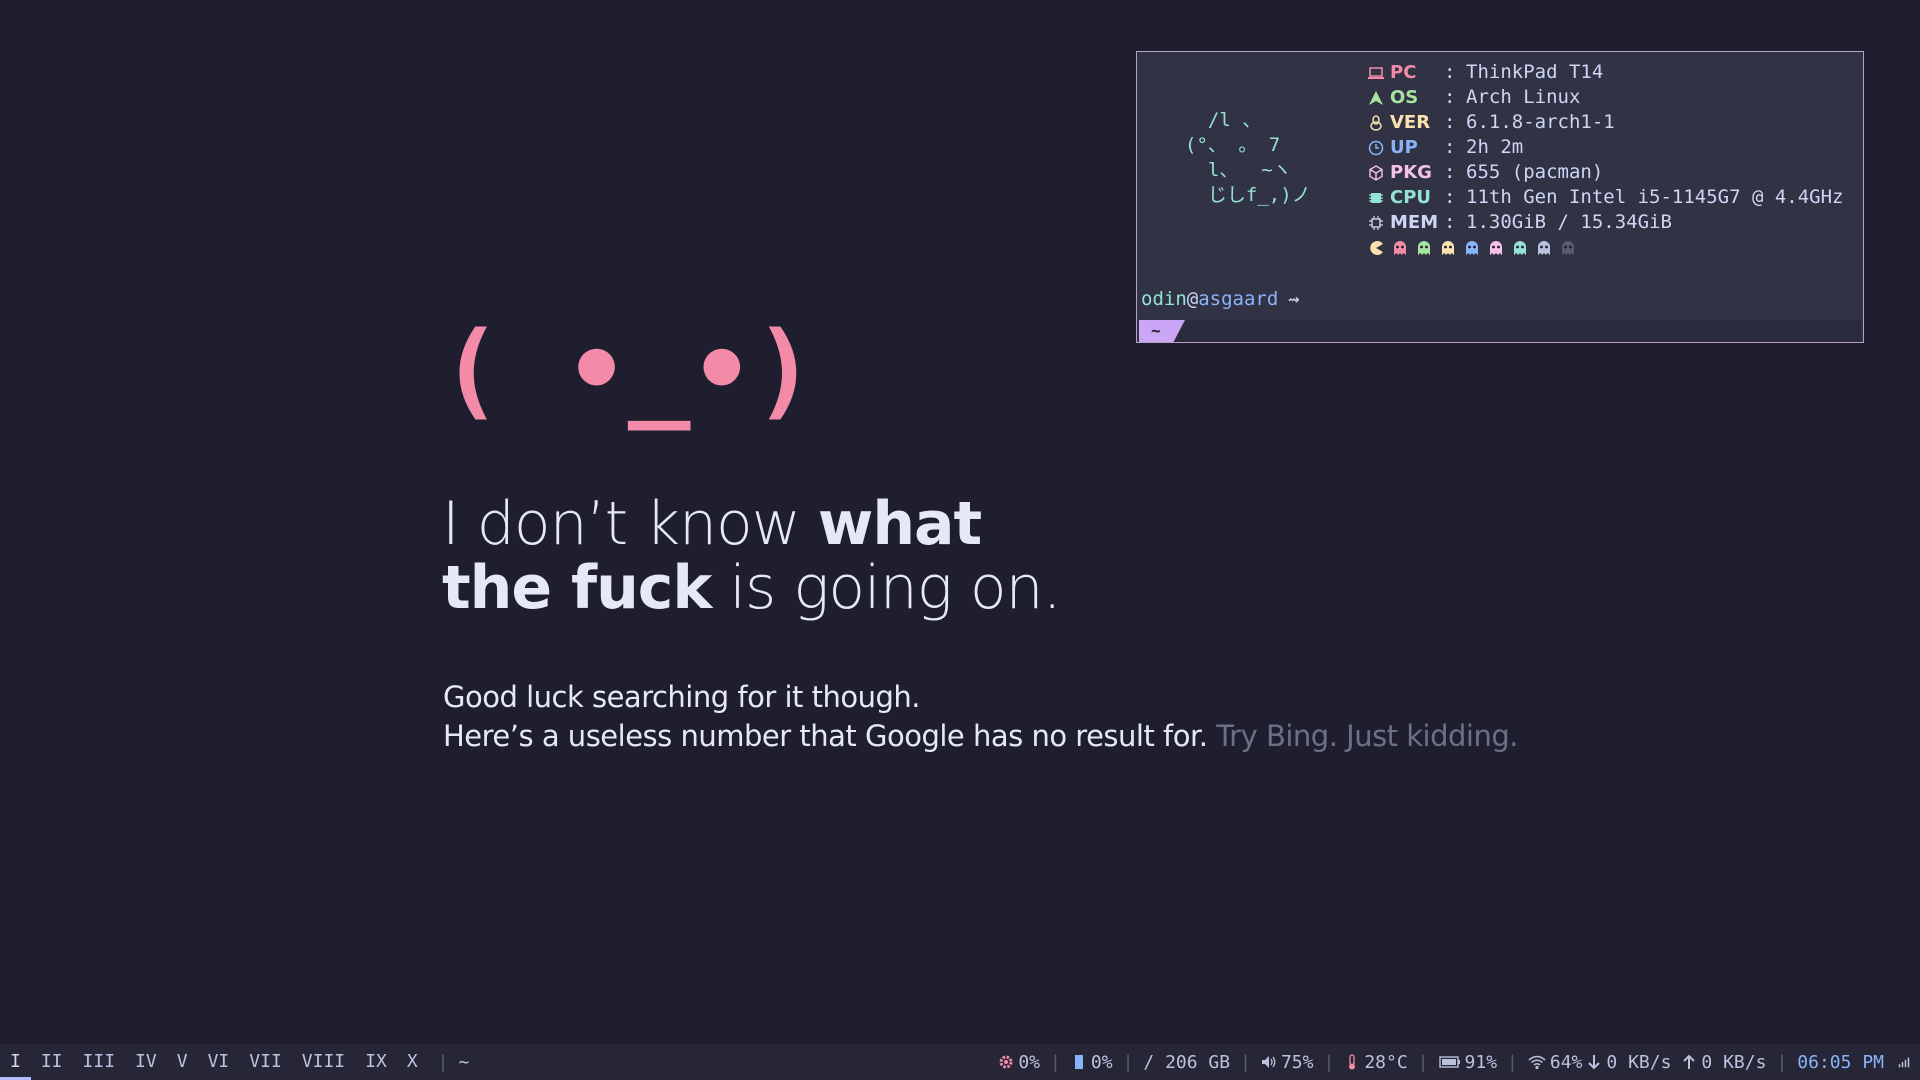  I want to click on terminal-tab: ~, so click(1162, 331).